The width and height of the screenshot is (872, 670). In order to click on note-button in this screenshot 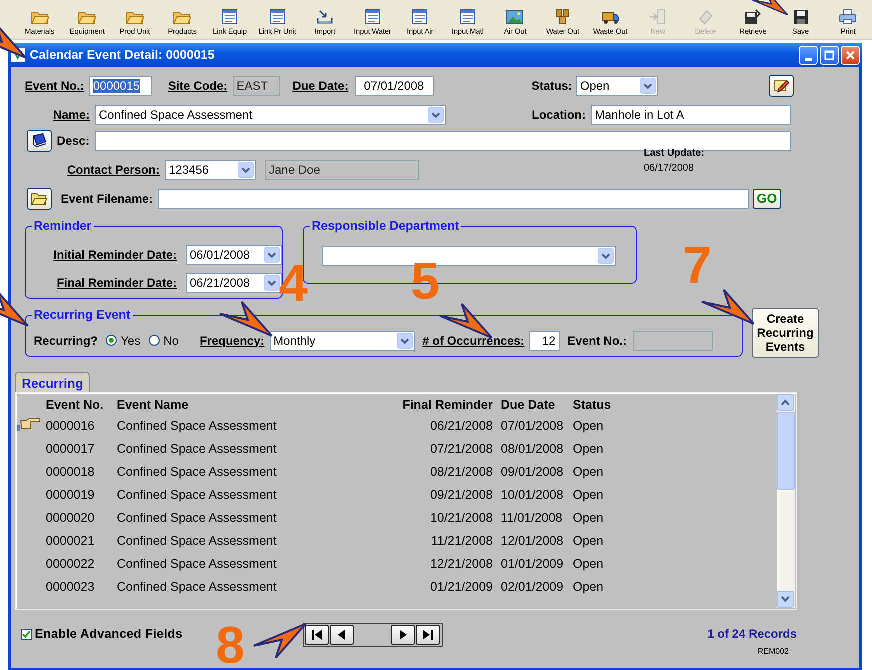, I will do `click(39, 141)`.